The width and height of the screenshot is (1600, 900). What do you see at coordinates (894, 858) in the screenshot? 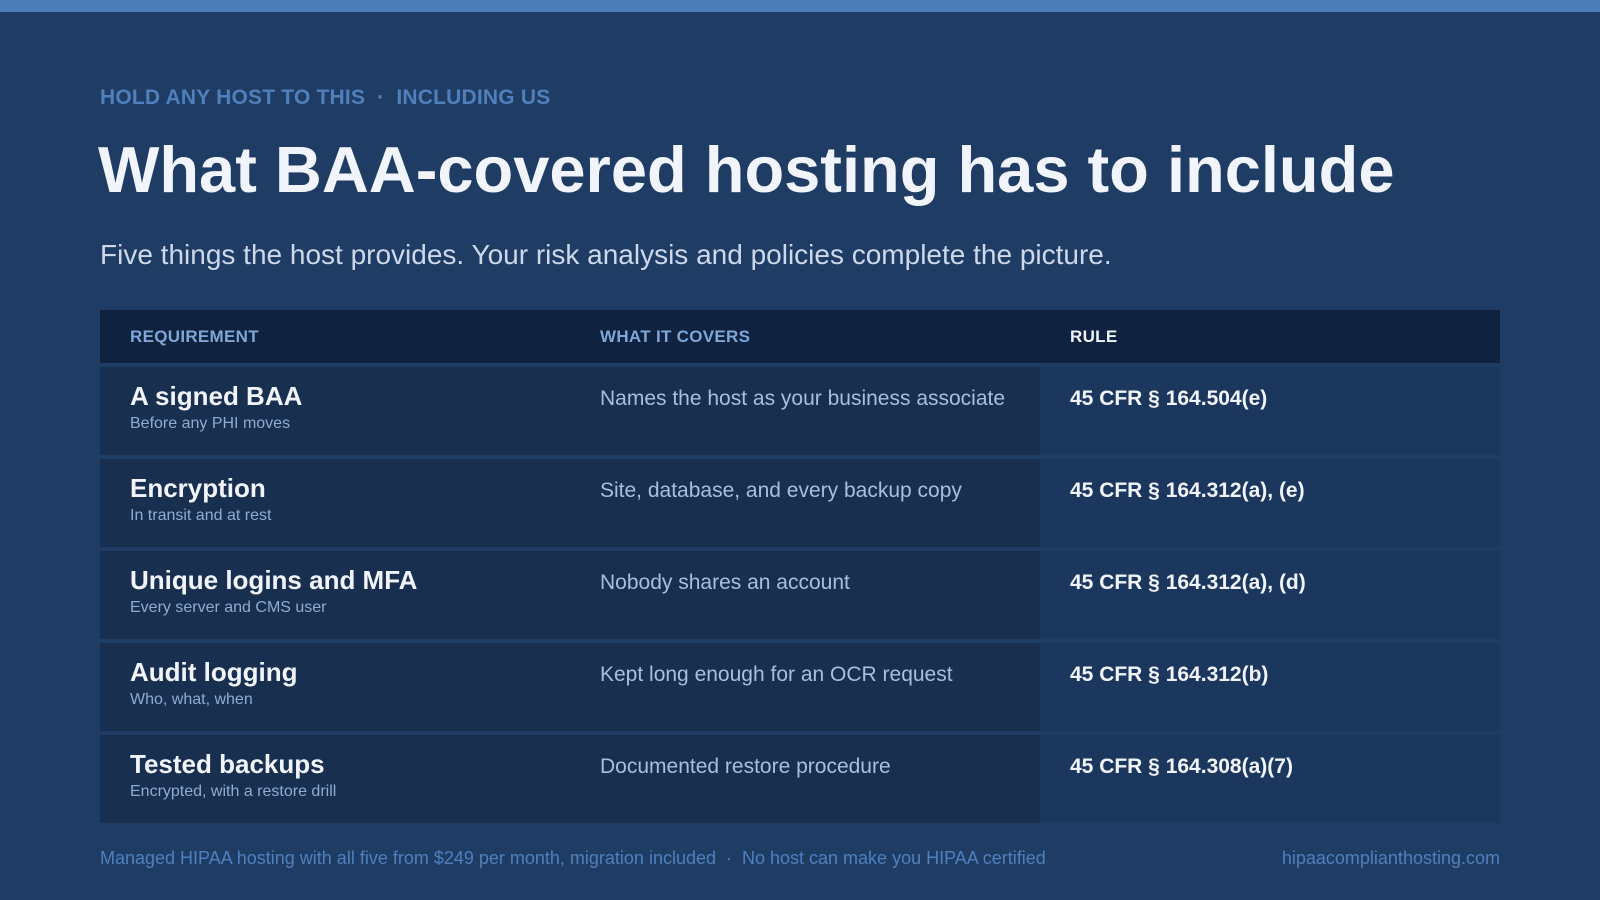
I see `footer-disclaimer: No host can make you HIPAA certified` at bounding box center [894, 858].